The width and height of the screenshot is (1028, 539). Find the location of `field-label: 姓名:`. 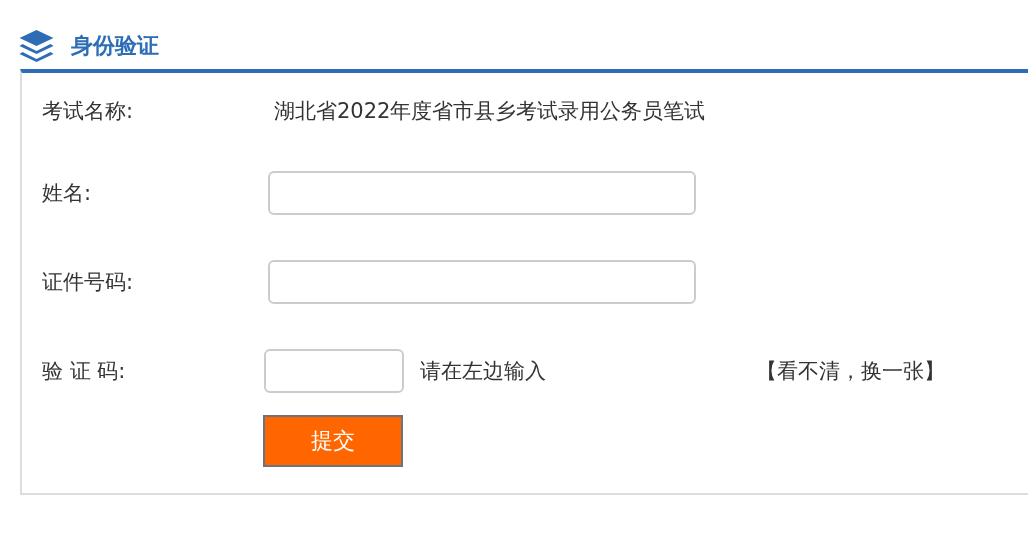

field-label: 姓名: is located at coordinates (67, 193).